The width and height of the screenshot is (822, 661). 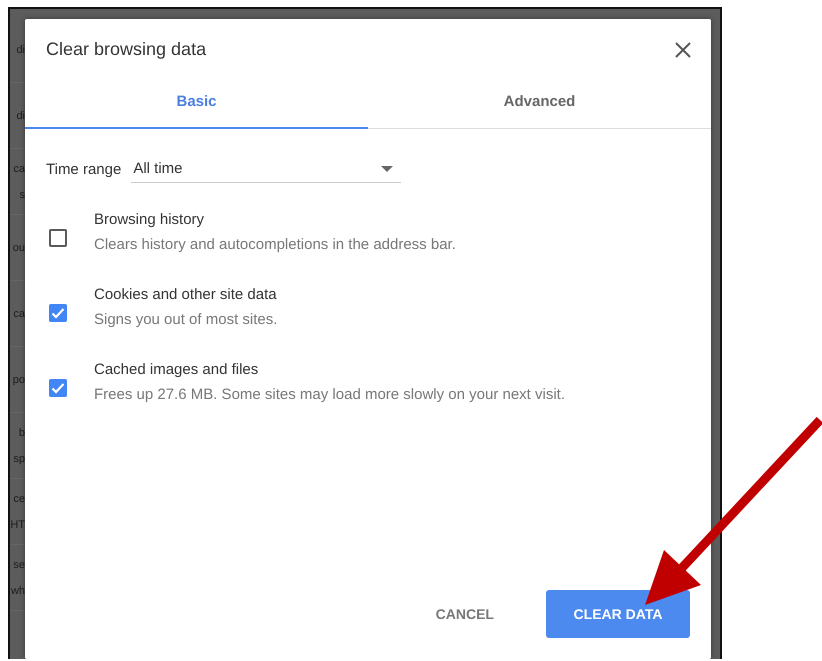 I want to click on background-text: ce, so click(x=19, y=499).